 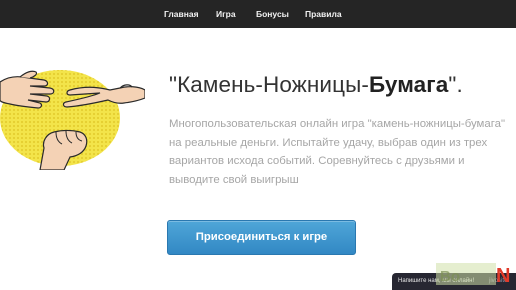 I want to click on top-navbar: Главная Игра Бонусы Правила, so click(x=258, y=14).